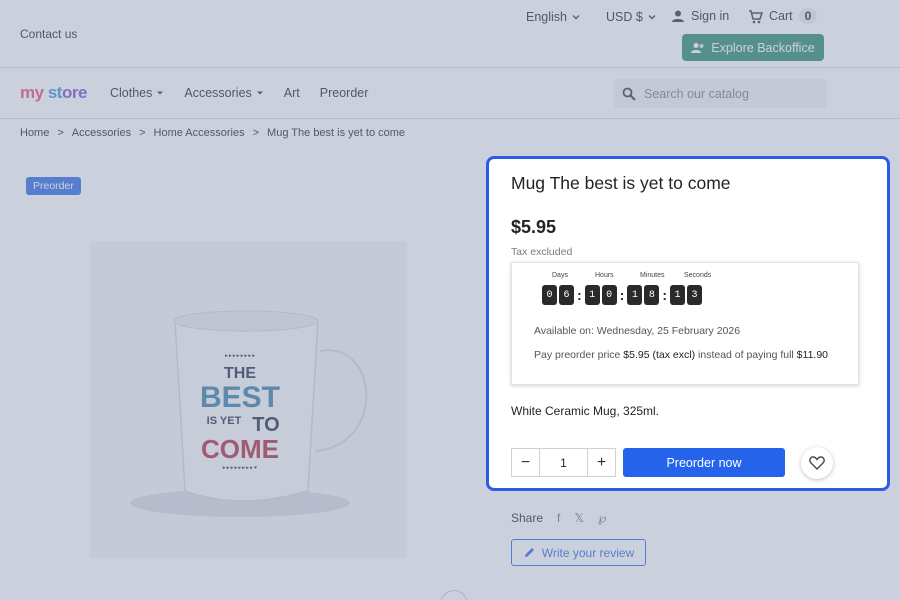  What do you see at coordinates (292, 93) in the screenshot?
I see `menu-item-art: Art` at bounding box center [292, 93].